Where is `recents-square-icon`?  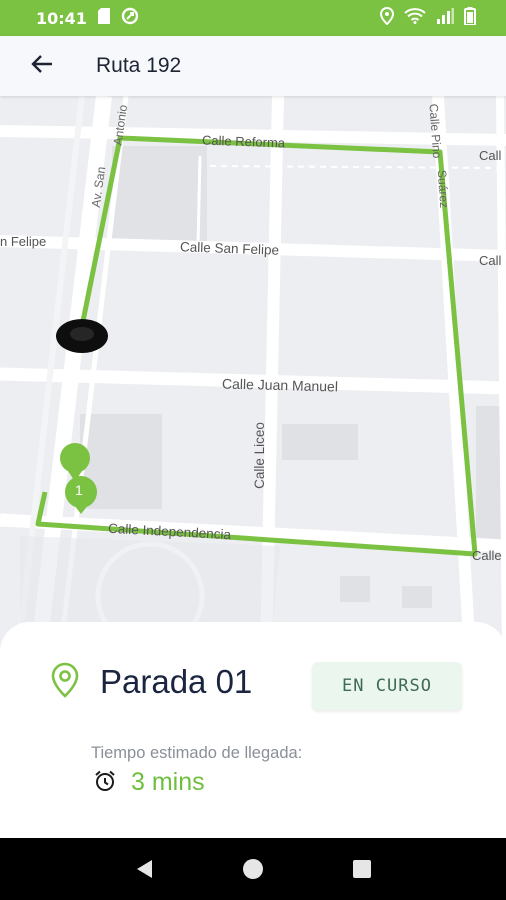
recents-square-icon is located at coordinates (362, 869).